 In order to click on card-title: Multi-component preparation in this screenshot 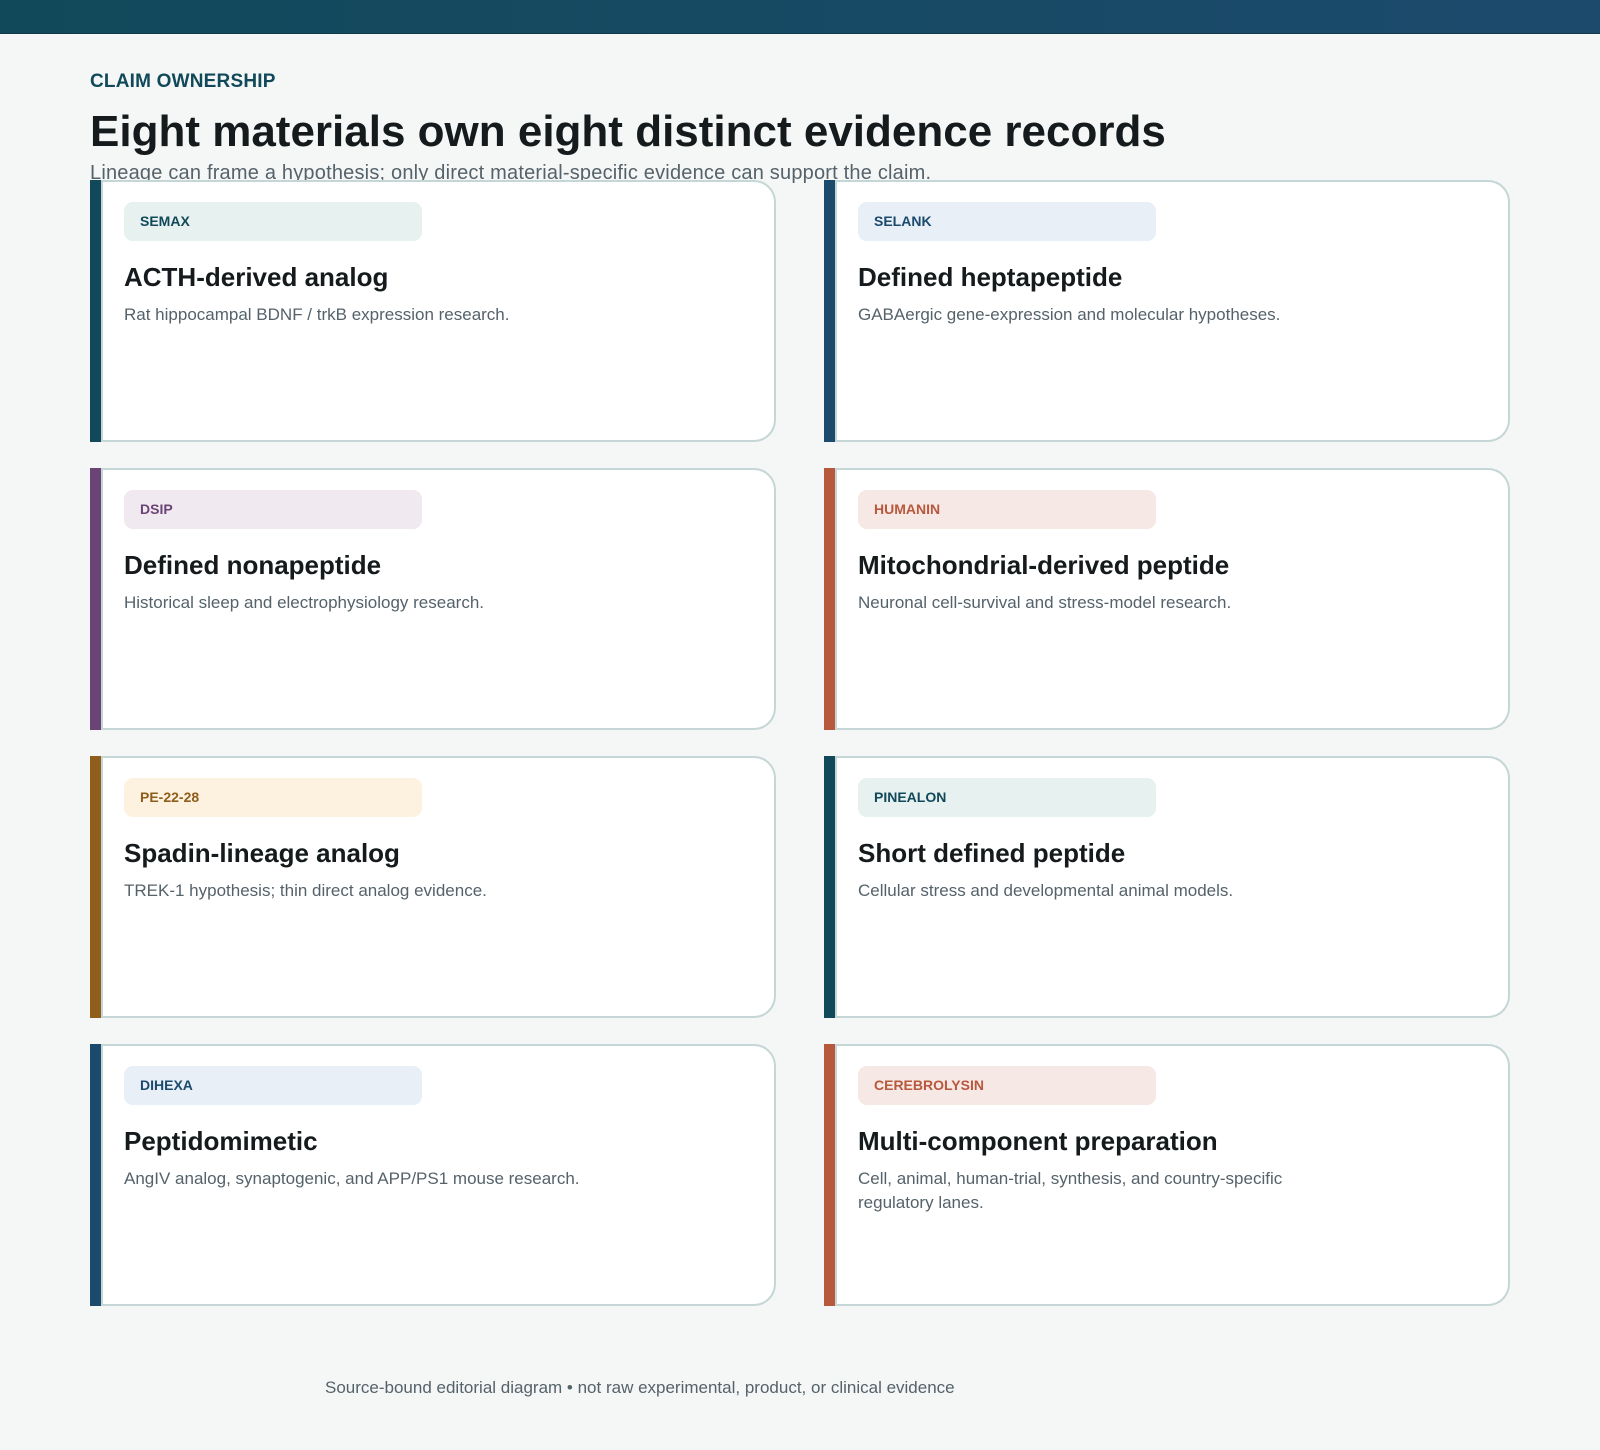, I will do `click(1038, 1141)`.